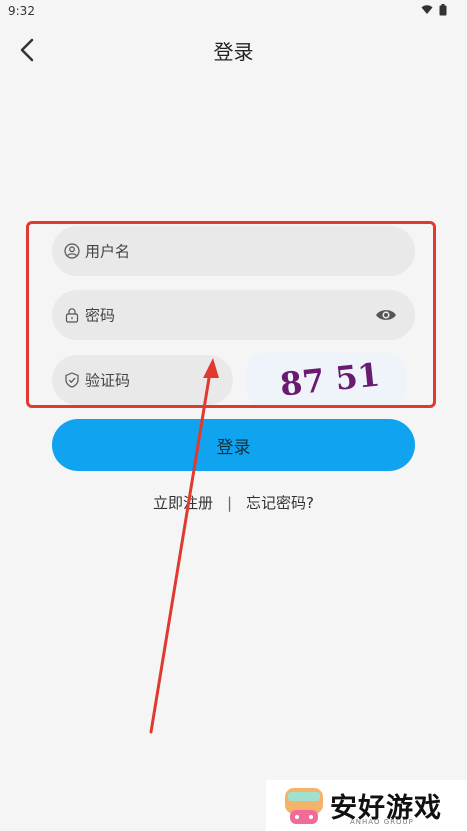 The width and height of the screenshot is (467, 831). What do you see at coordinates (184, 546) in the screenshot?
I see `annotation-arrow` at bounding box center [184, 546].